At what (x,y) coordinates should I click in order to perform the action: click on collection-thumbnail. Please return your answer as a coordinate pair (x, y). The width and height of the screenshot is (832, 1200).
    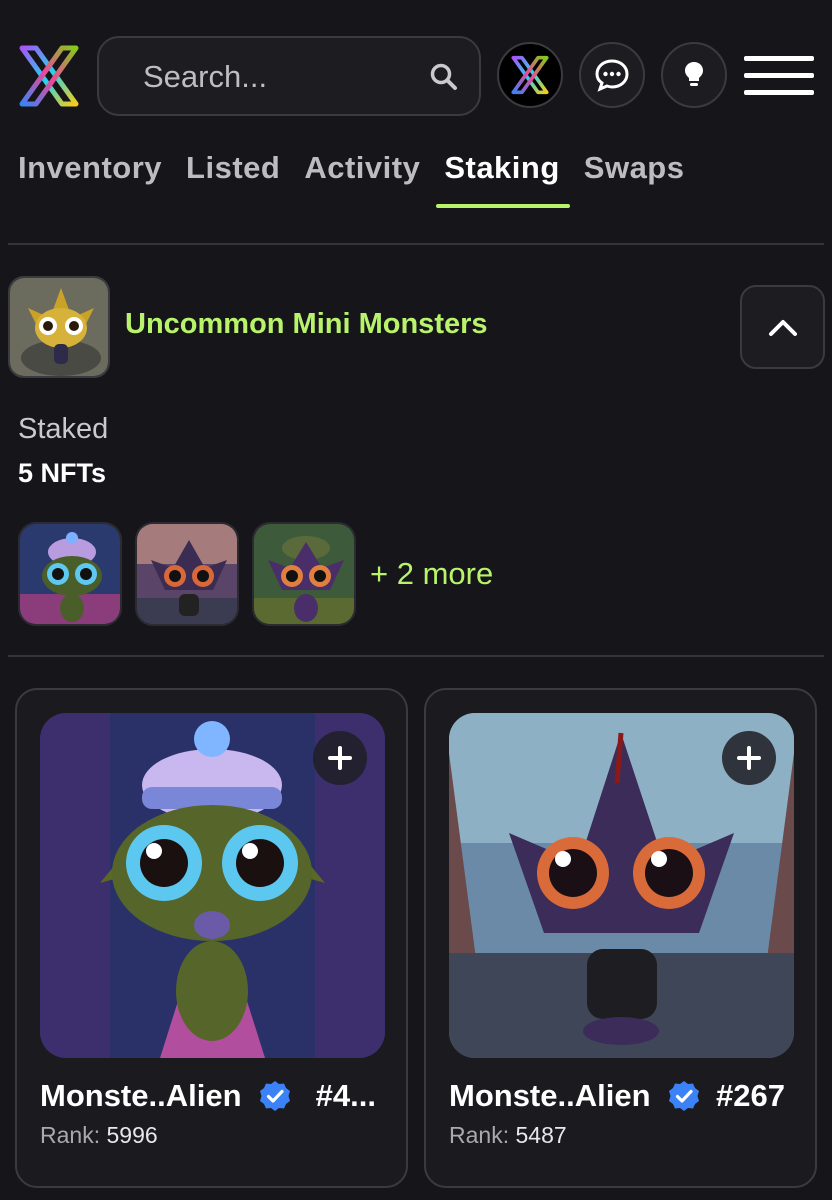
    Looking at the image, I should click on (59, 327).